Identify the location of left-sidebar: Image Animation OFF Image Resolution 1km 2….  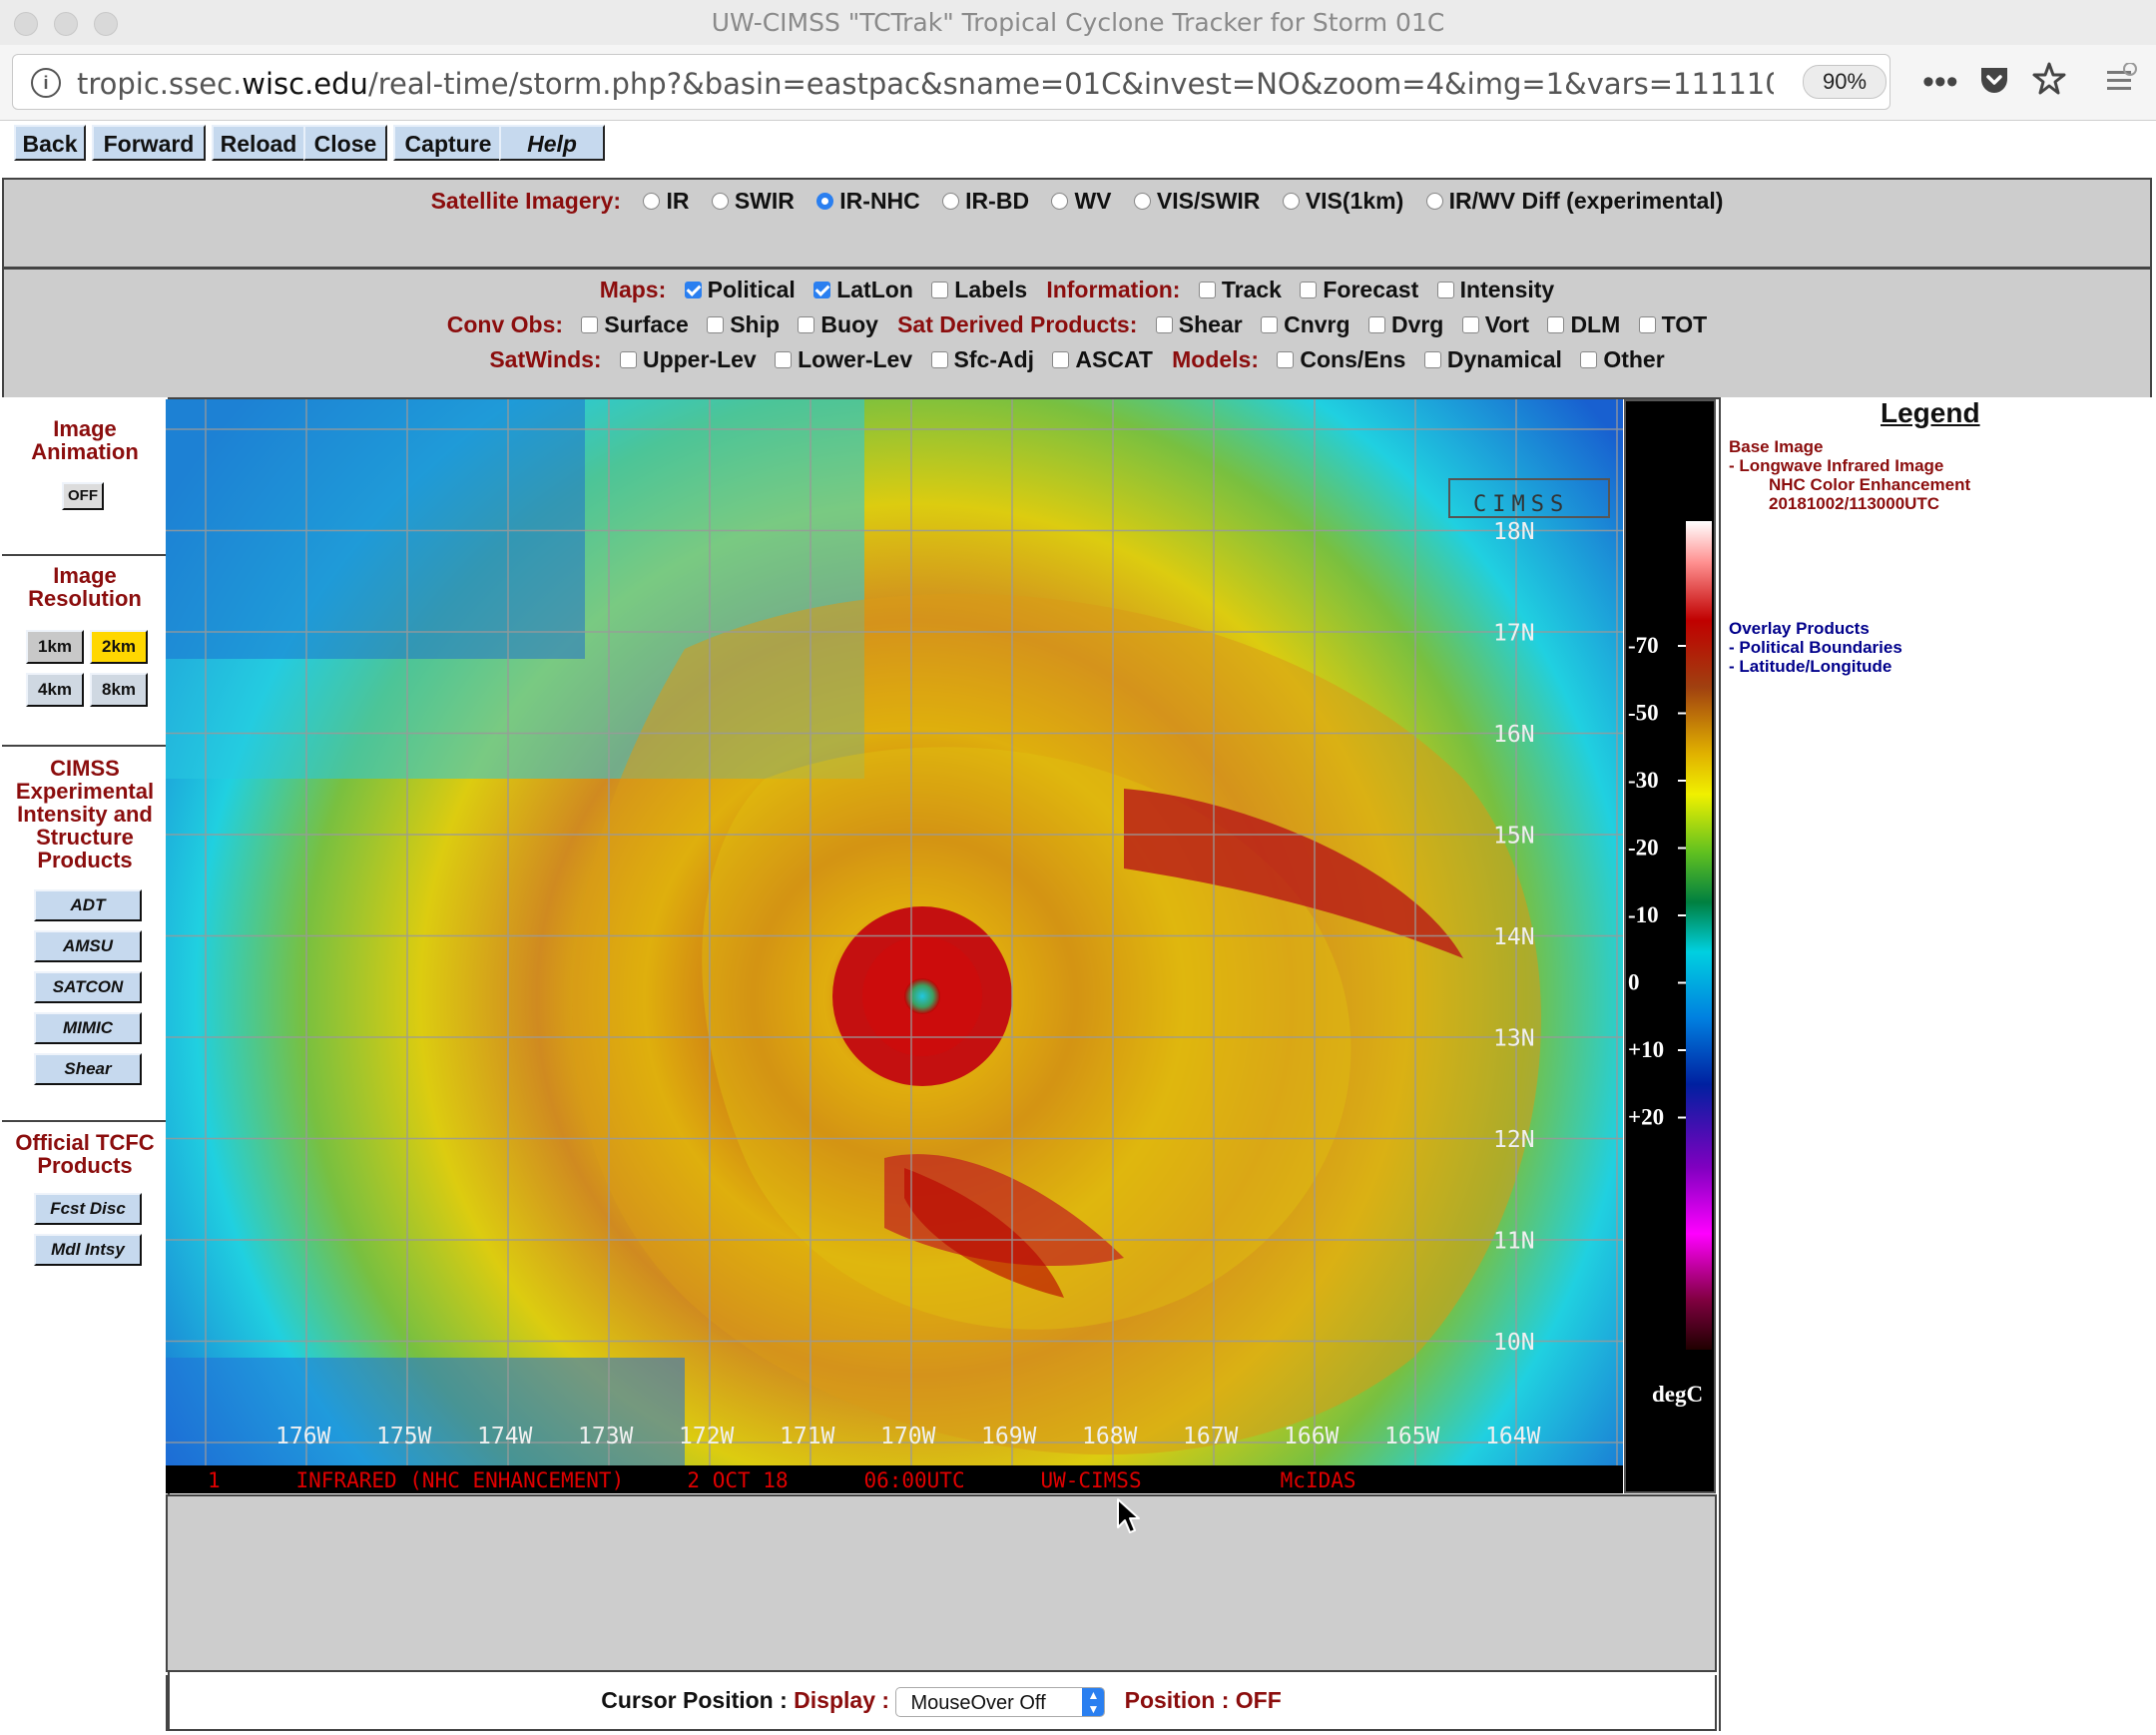
(86, 1064).